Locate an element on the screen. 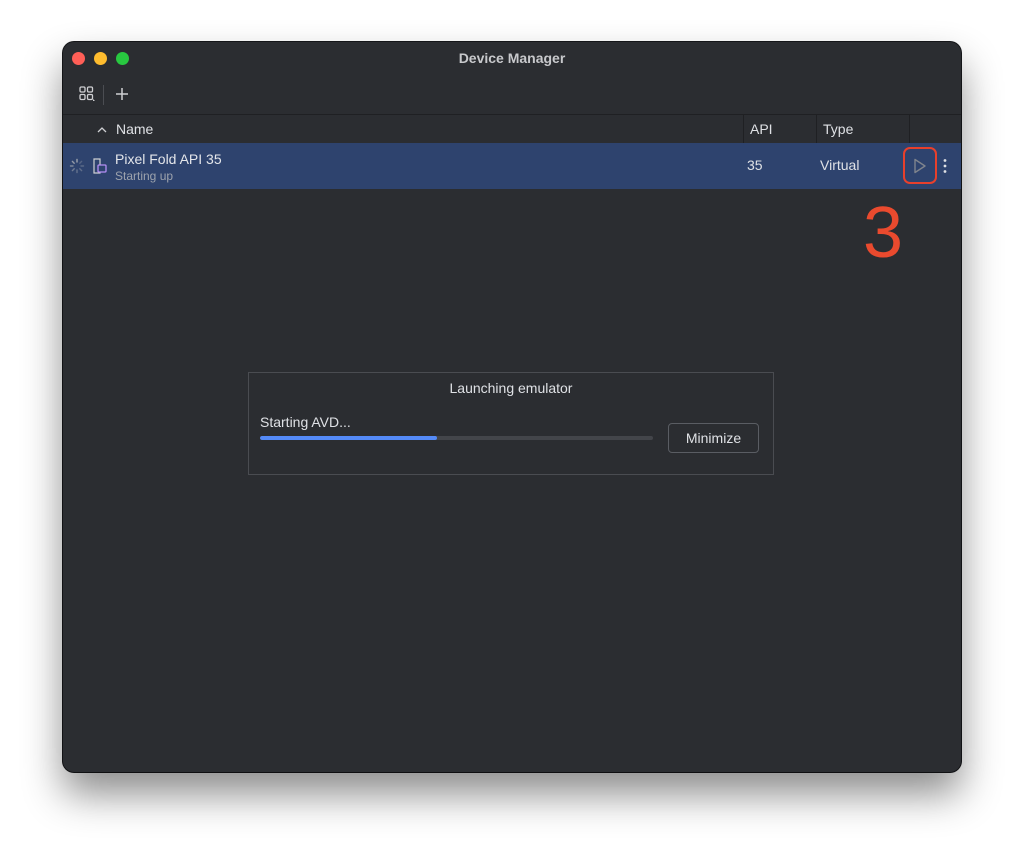 This screenshot has width=1024, height=856. loading-spinner-icon is located at coordinates (77, 168).